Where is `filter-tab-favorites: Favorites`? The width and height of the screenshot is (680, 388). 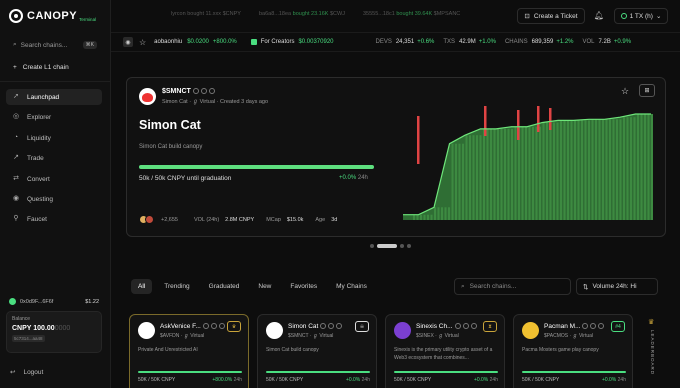 filter-tab-favorites: Favorites is located at coordinates (303, 286).